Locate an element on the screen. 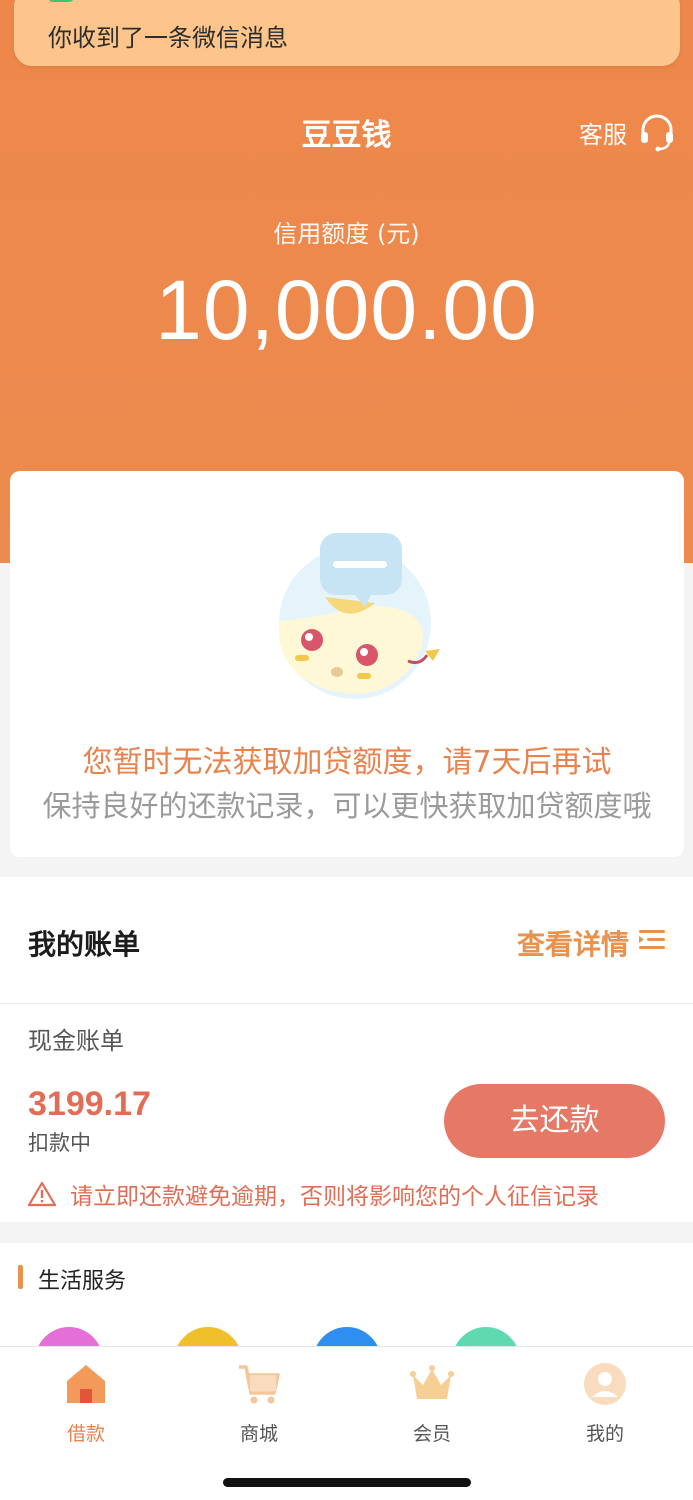 The height and width of the screenshot is (1500, 693). headset-icon is located at coordinates (657, 133).